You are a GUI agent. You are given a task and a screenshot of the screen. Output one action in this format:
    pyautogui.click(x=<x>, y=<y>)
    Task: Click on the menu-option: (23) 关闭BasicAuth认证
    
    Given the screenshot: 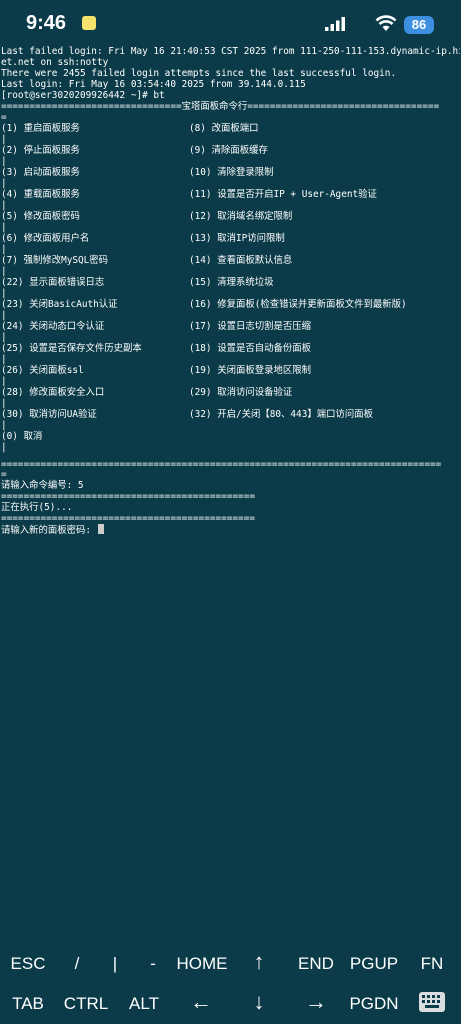 What is the action you would take?
    pyautogui.click(x=59, y=304)
    